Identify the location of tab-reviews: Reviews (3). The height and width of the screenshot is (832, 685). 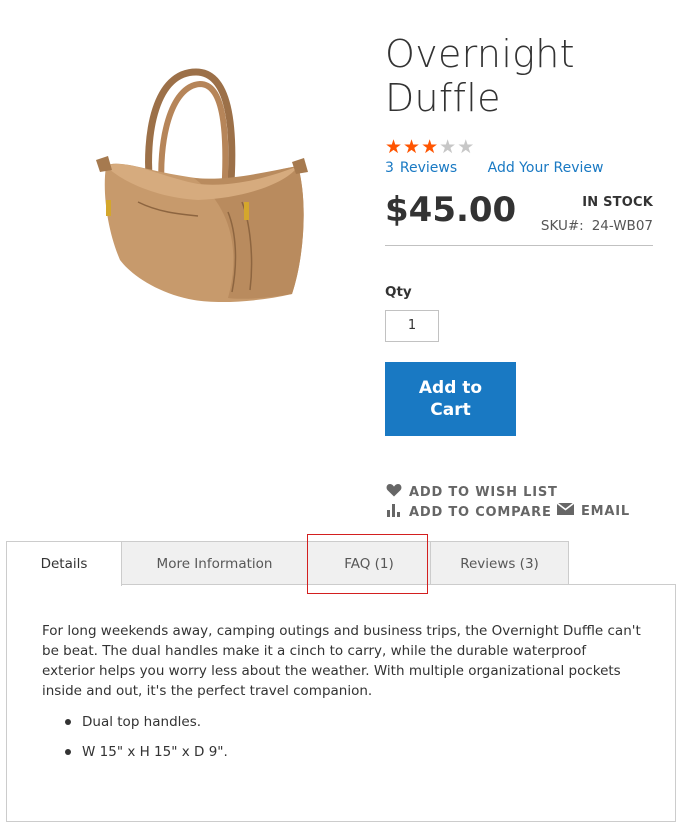
(499, 563).